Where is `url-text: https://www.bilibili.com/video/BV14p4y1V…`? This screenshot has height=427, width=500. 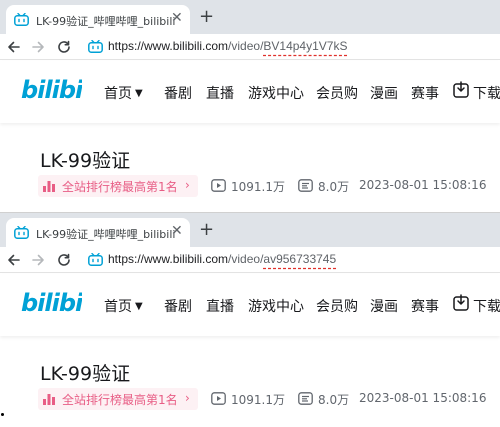 url-text: https://www.bilibili.com/video/BV14p4y1V… is located at coordinates (227, 46).